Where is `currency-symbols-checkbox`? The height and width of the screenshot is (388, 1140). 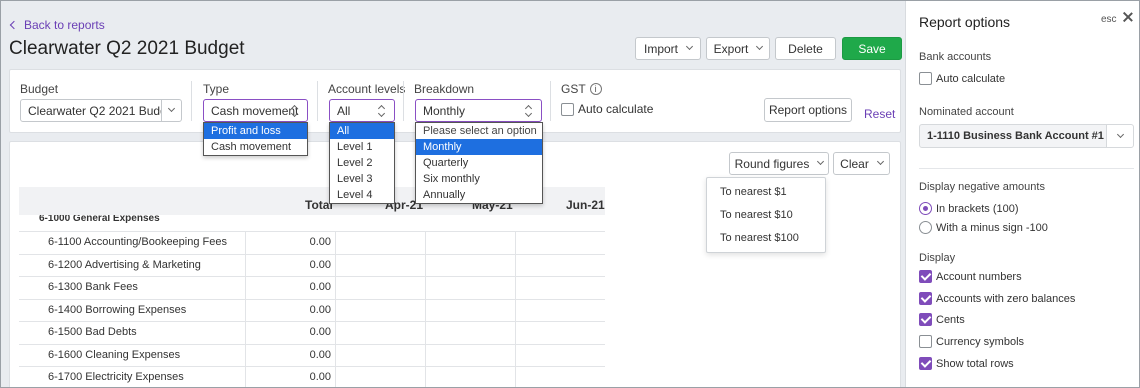 currency-symbols-checkbox is located at coordinates (925, 341).